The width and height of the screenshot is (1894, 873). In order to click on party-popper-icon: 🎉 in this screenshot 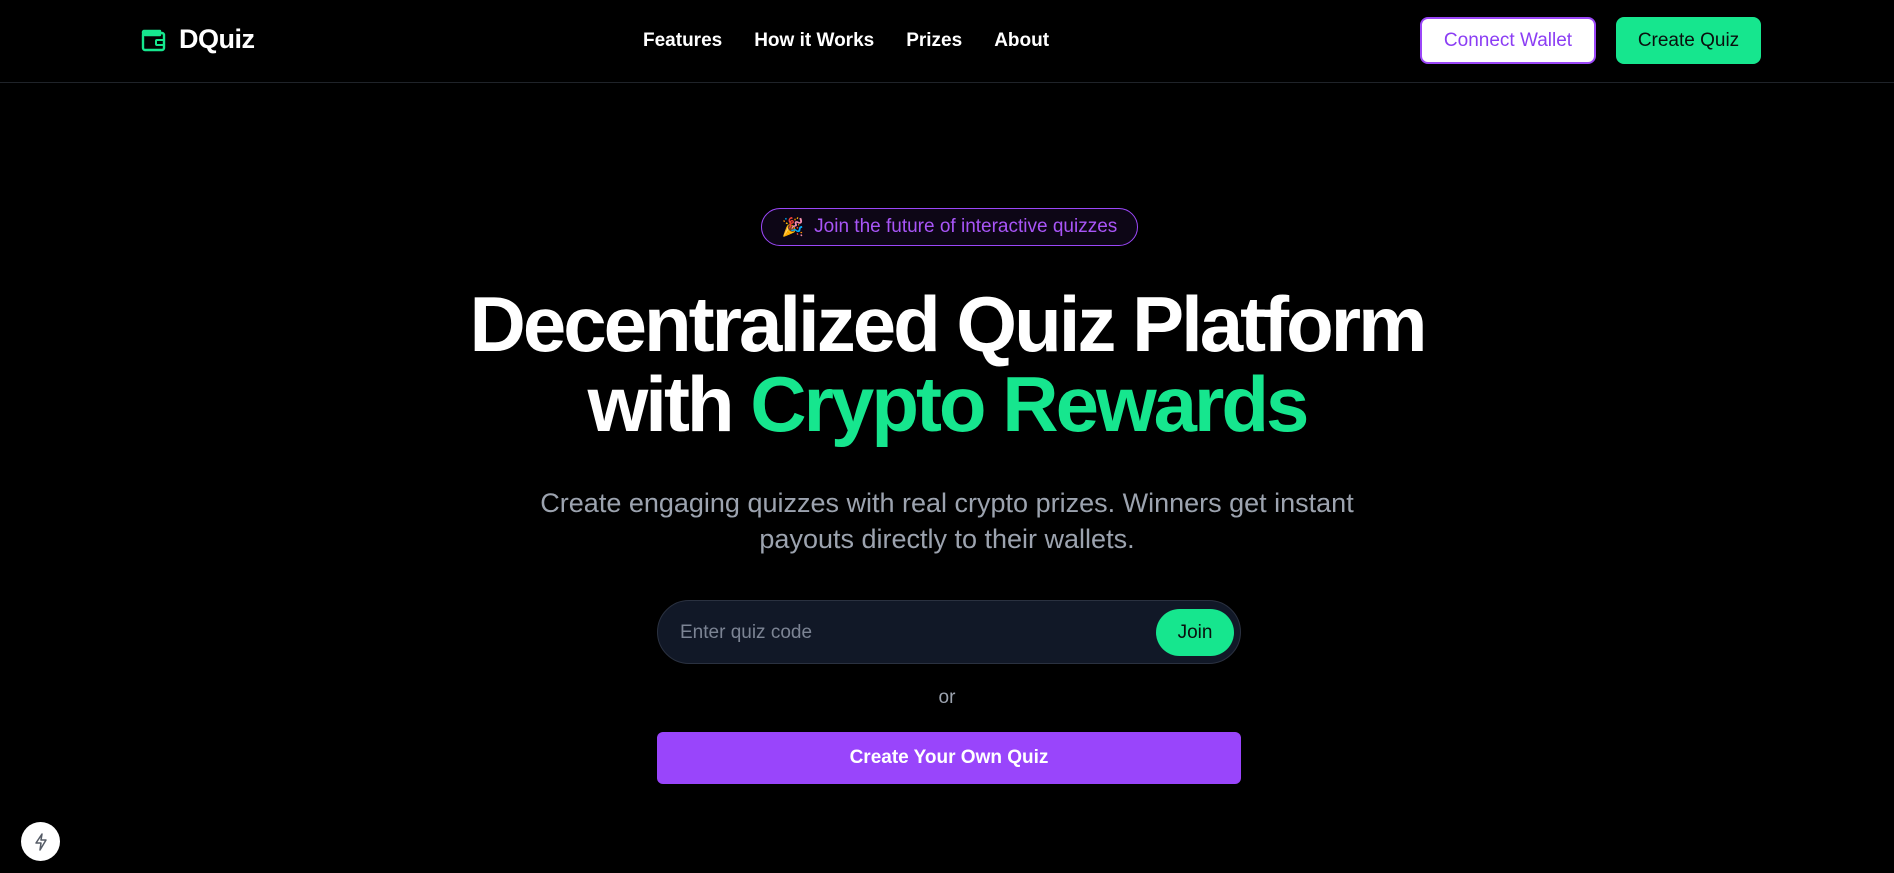, I will do `click(793, 226)`.